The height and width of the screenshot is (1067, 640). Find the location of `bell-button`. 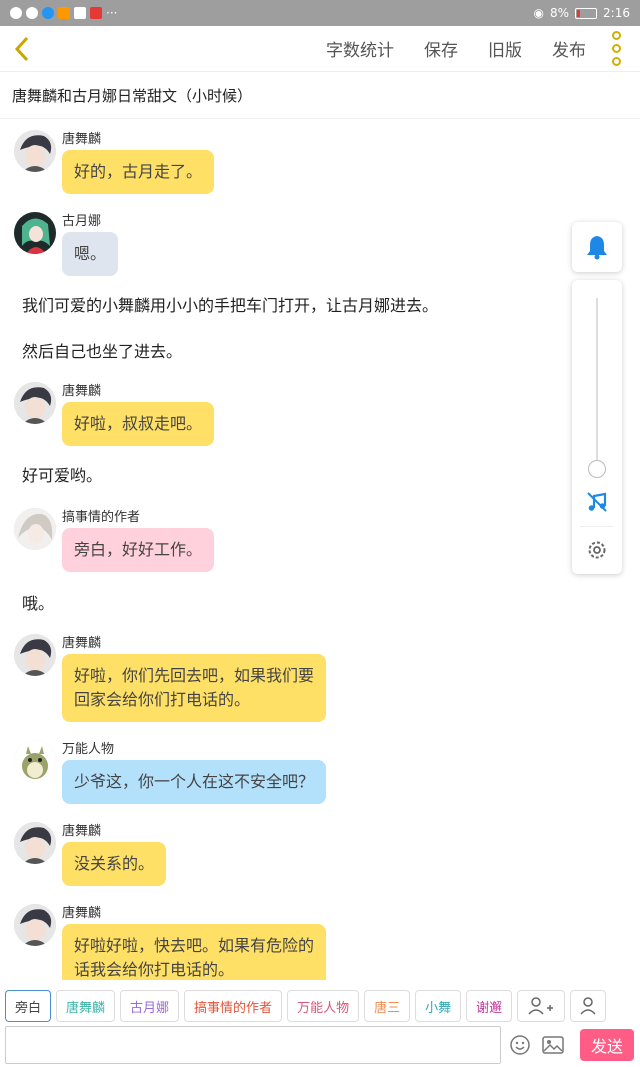

bell-button is located at coordinates (597, 247).